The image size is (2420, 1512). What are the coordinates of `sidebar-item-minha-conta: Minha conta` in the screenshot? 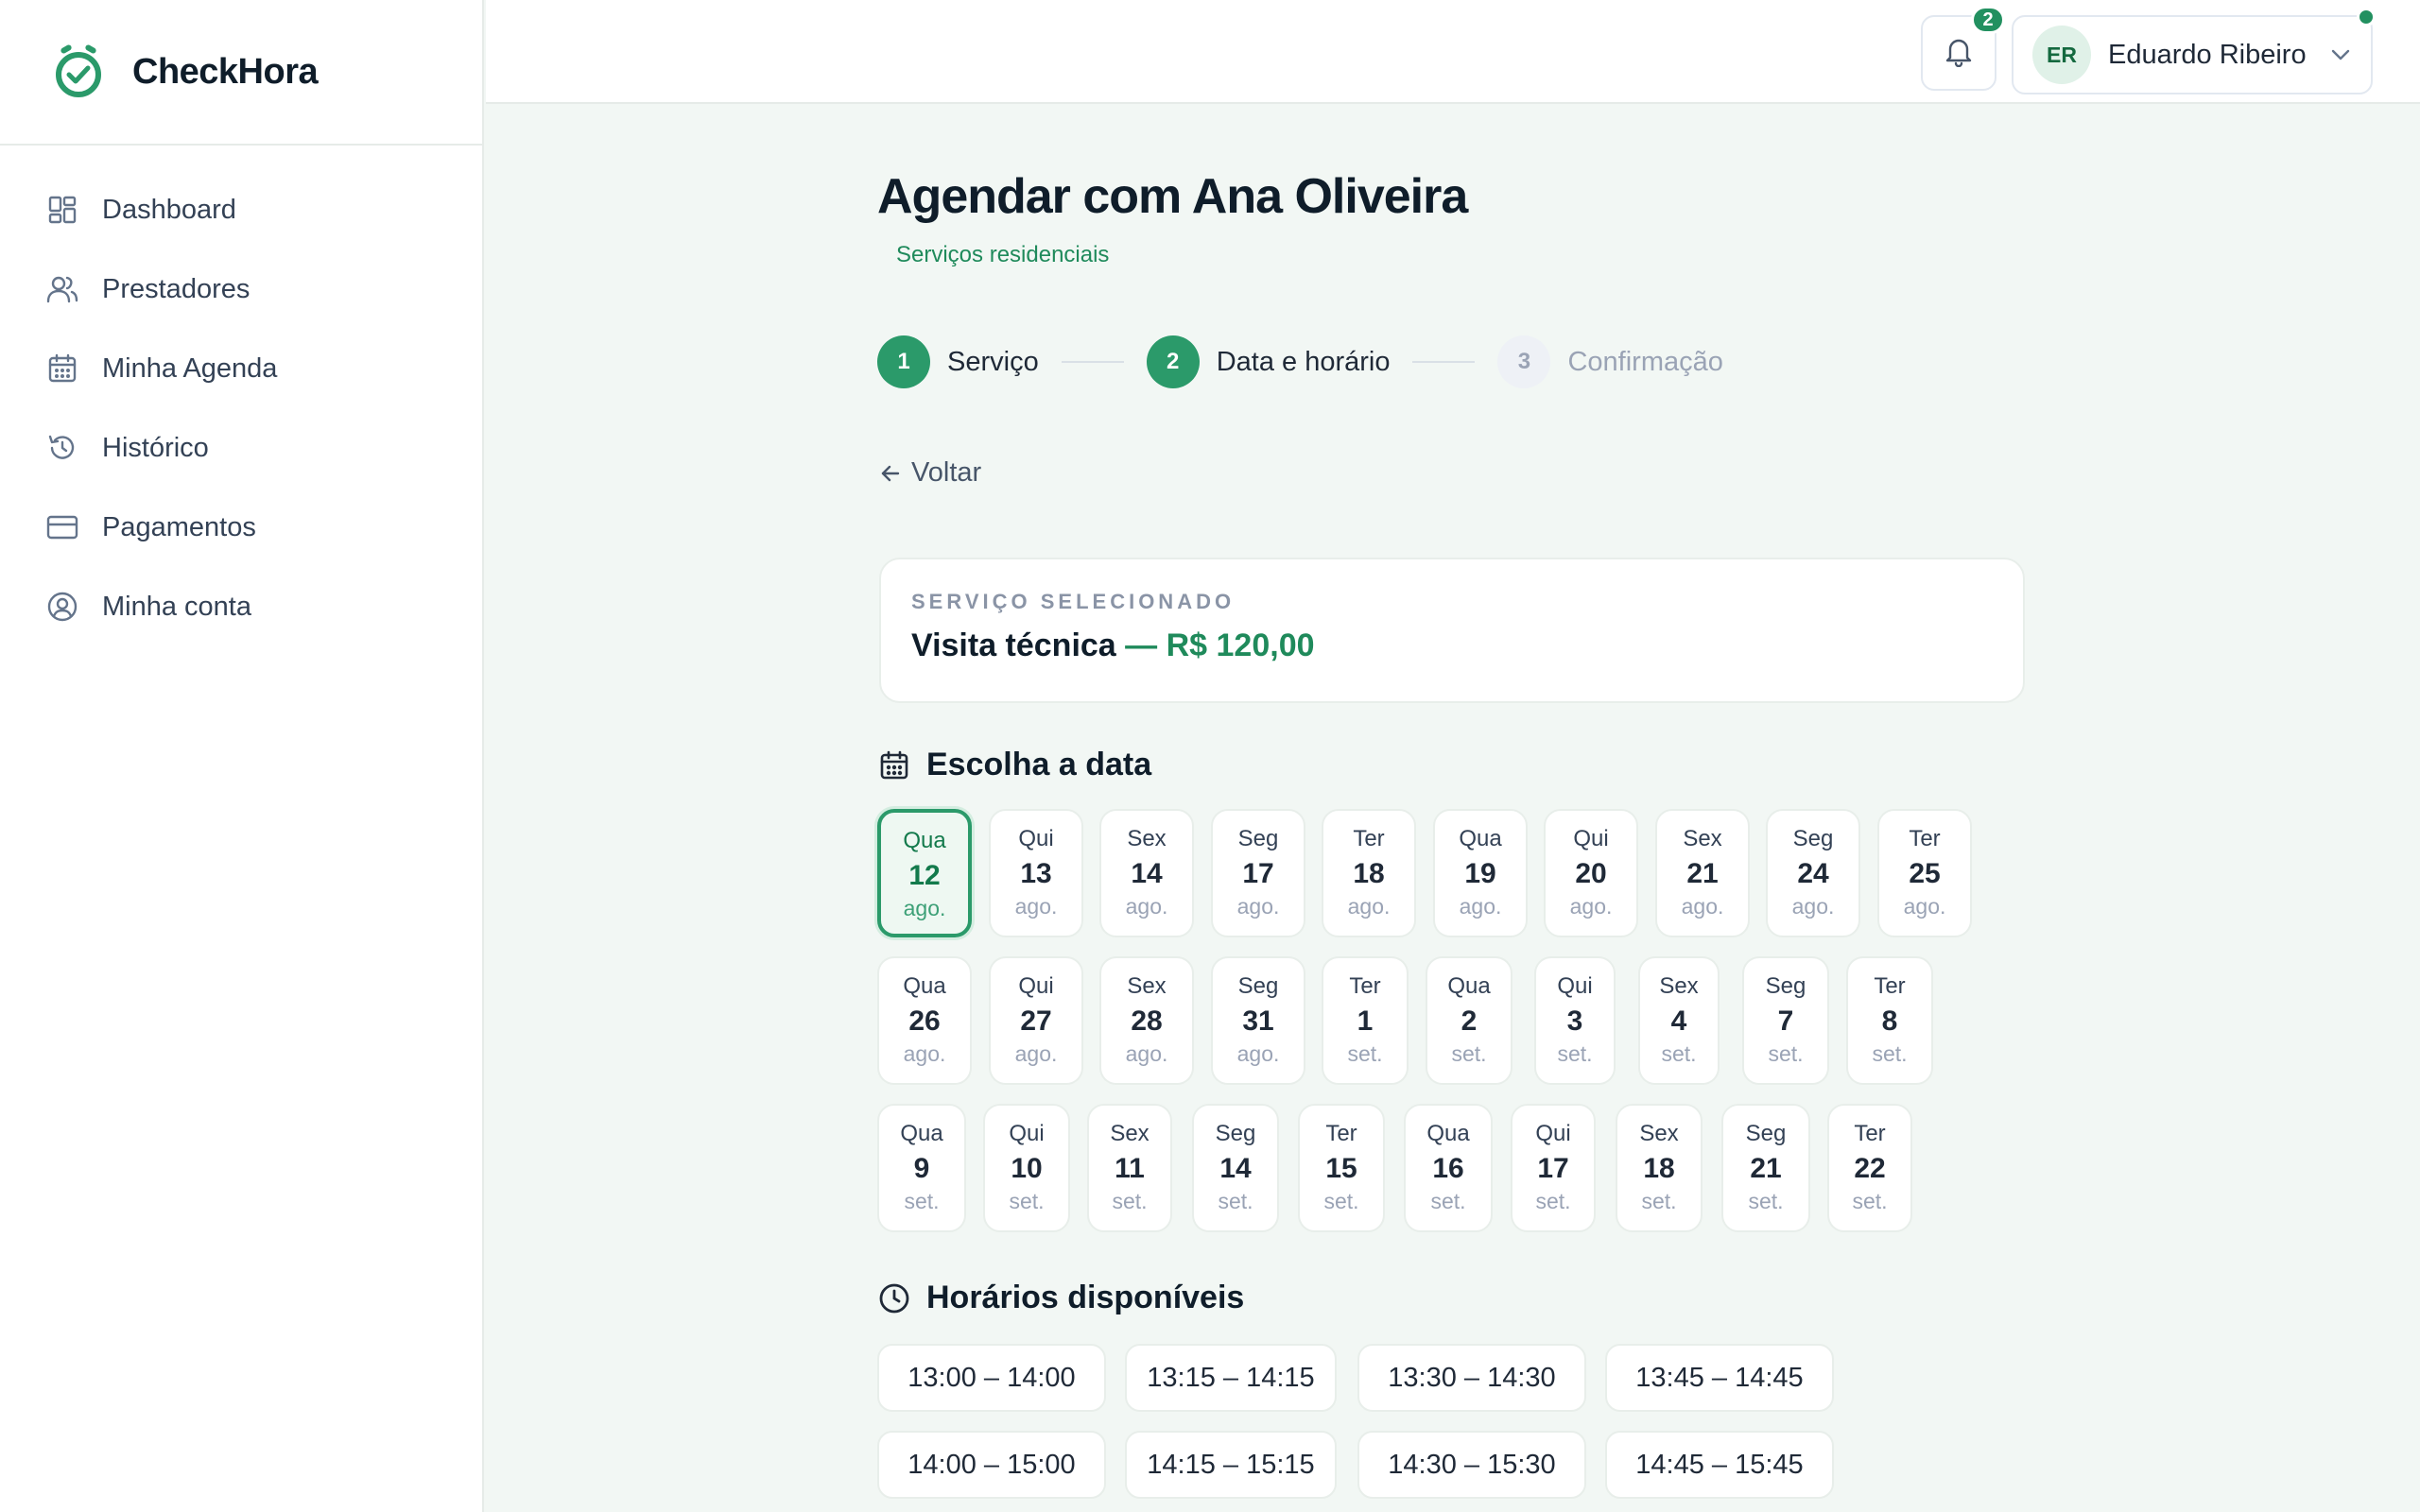 It's located at (241, 606).